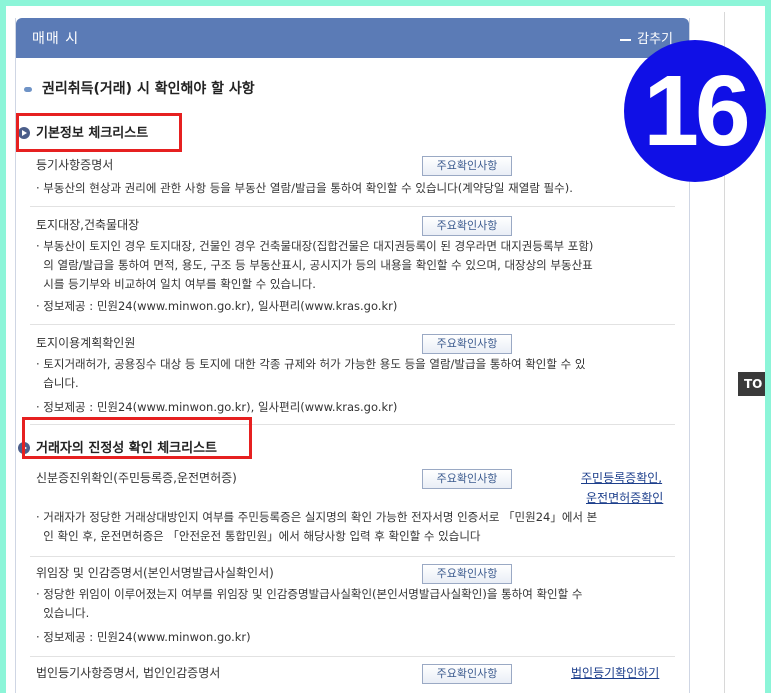 This screenshot has width=771, height=693. What do you see at coordinates (352, 38) in the screenshot?
I see `panel-header: 매매 시 감추기` at bounding box center [352, 38].